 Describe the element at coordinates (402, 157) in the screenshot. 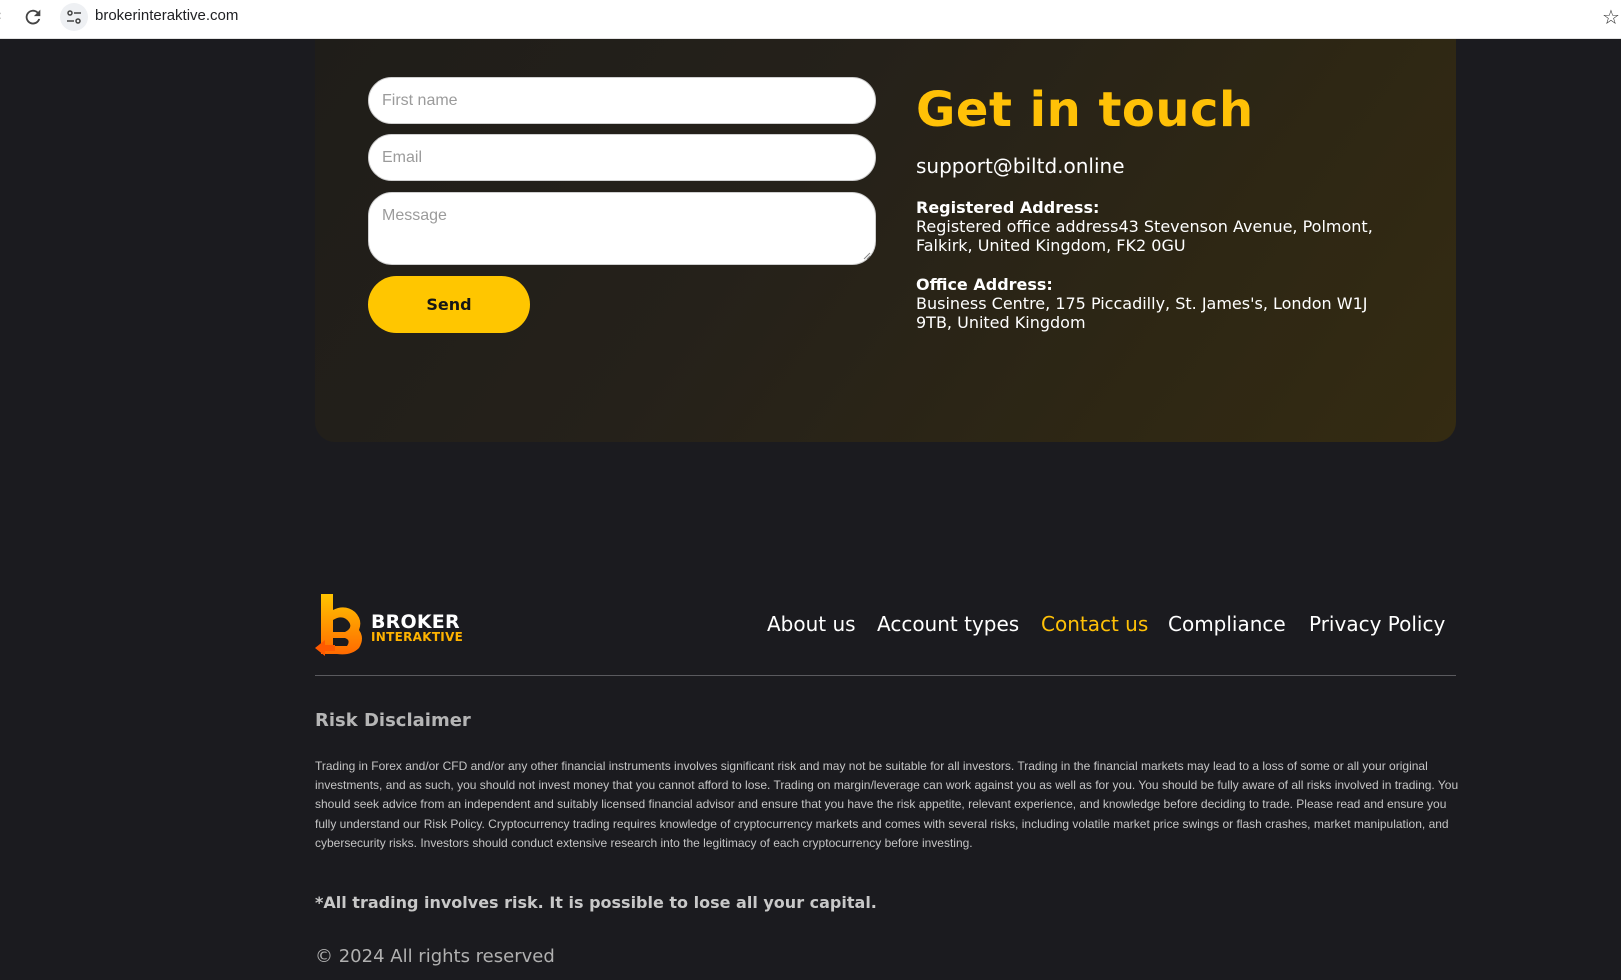

I see `email-placeholder: Email` at that location.